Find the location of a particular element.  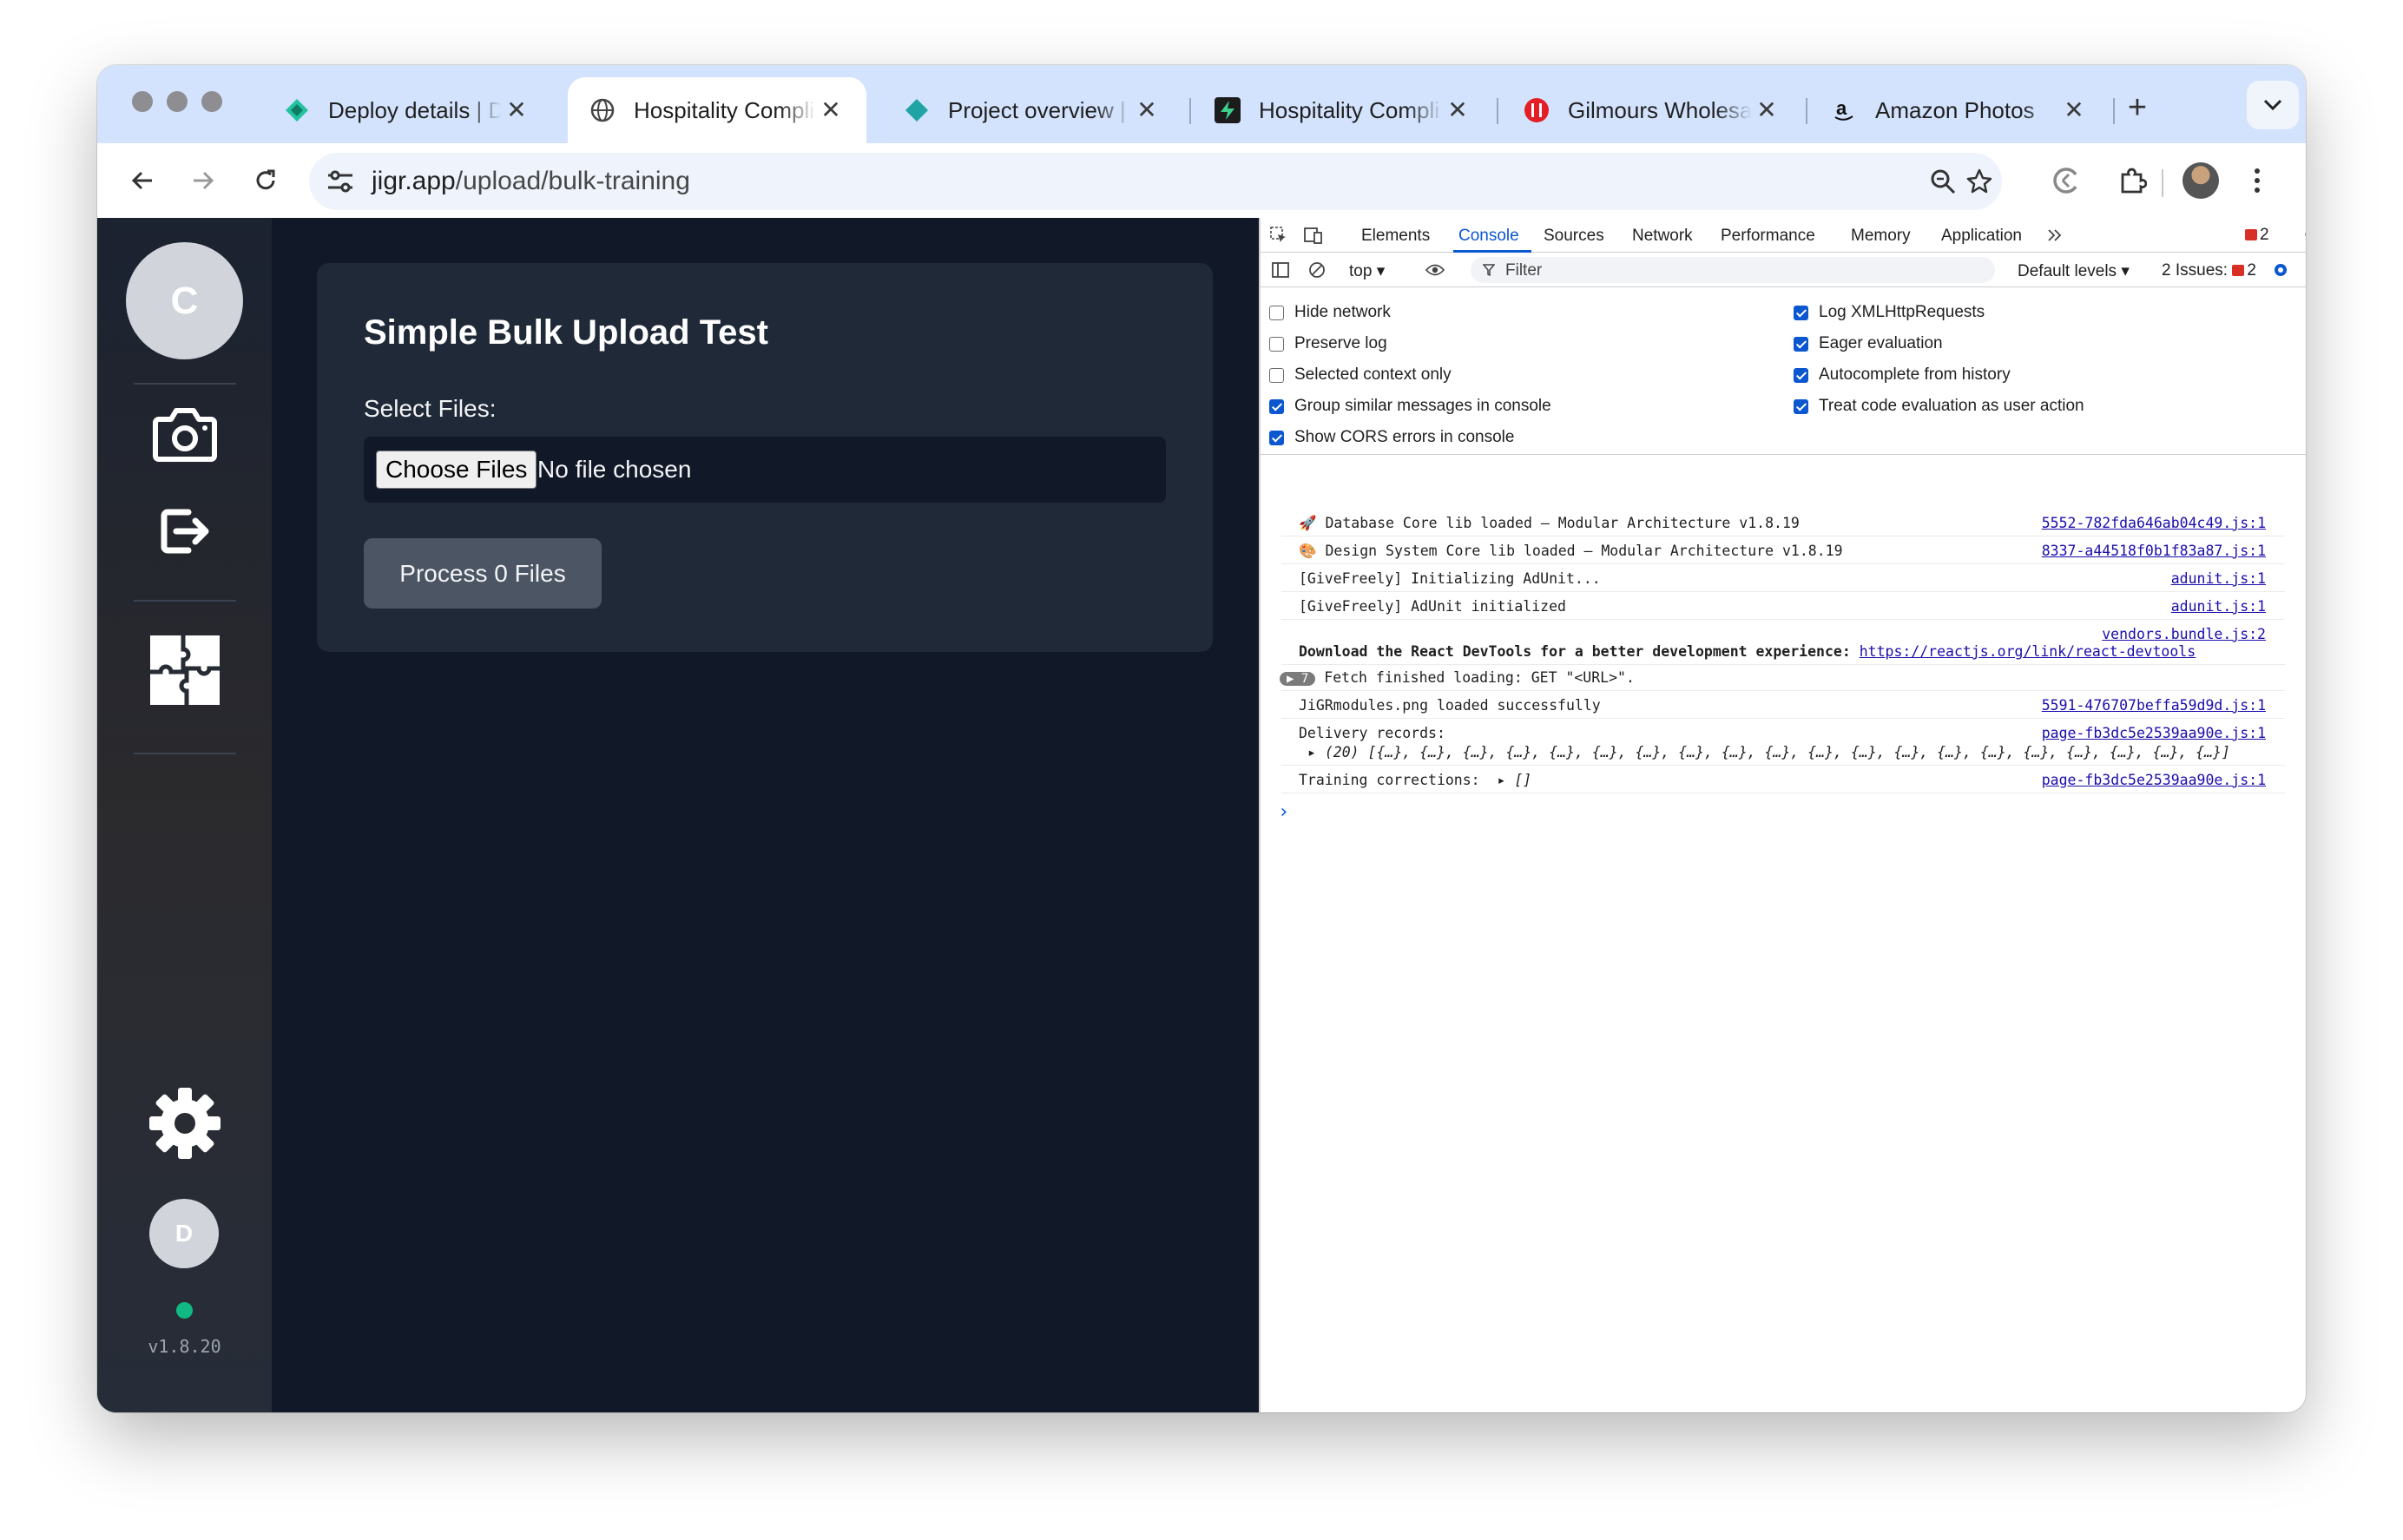

maximize-window-button is located at coordinates (211, 102).